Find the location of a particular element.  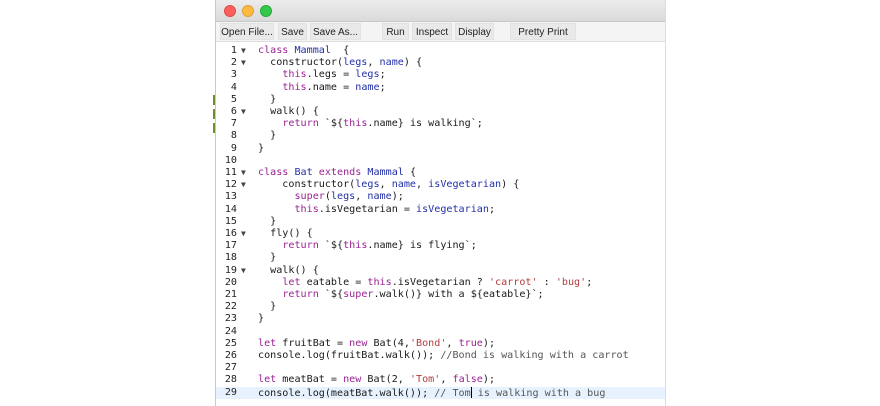

line-number: 17 is located at coordinates (230, 246).